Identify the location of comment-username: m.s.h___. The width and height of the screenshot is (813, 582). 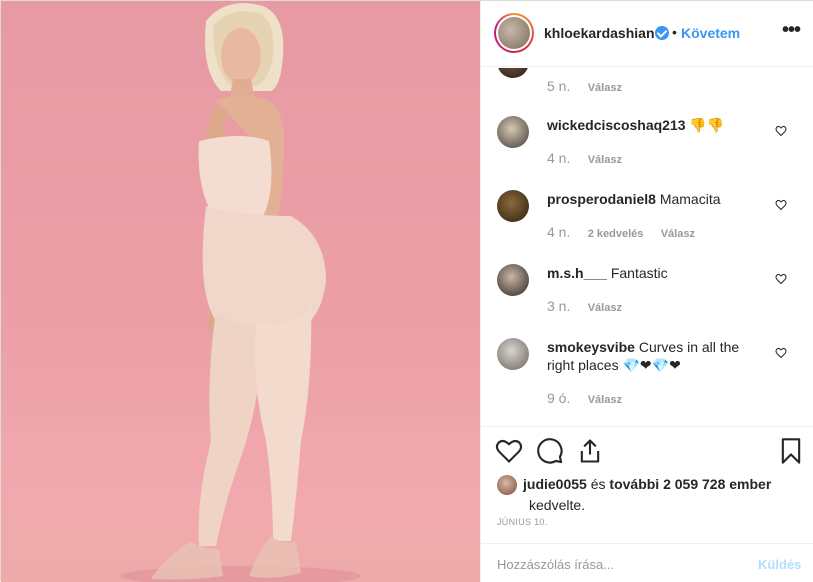
(577, 273).